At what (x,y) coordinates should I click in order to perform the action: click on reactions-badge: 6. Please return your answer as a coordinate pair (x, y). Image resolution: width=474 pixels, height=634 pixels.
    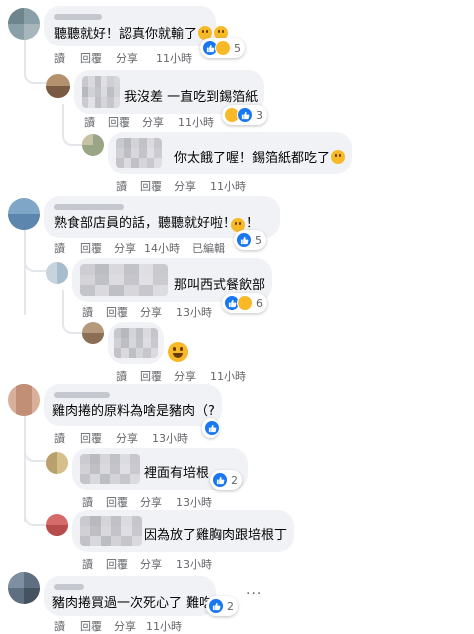
    Looking at the image, I should click on (244, 303).